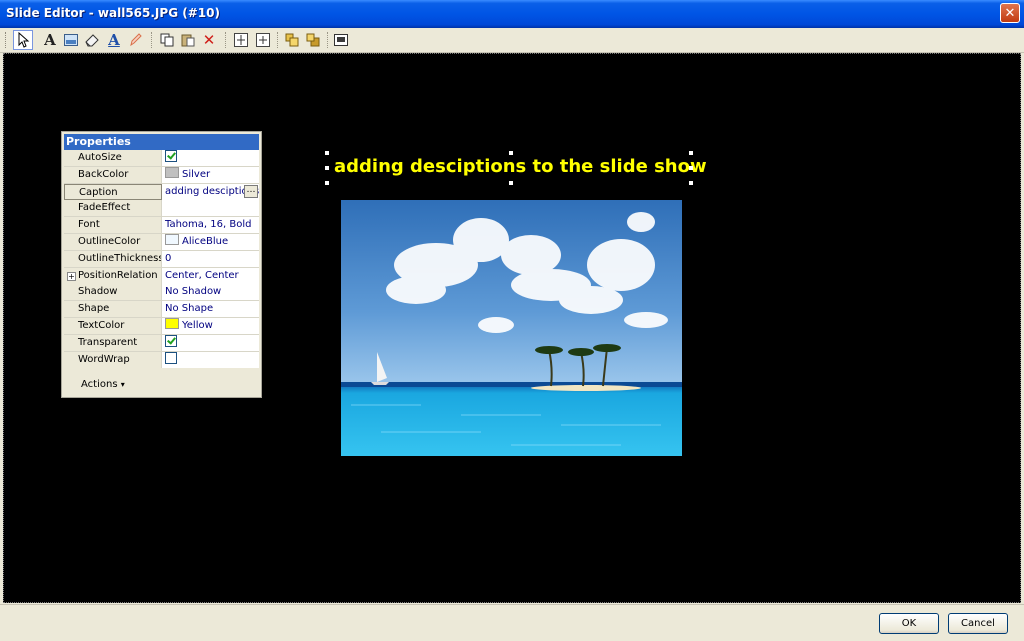 This screenshot has height=641, width=1024. I want to click on caption-text: adding desciptions to the slide show, so click(520, 166).